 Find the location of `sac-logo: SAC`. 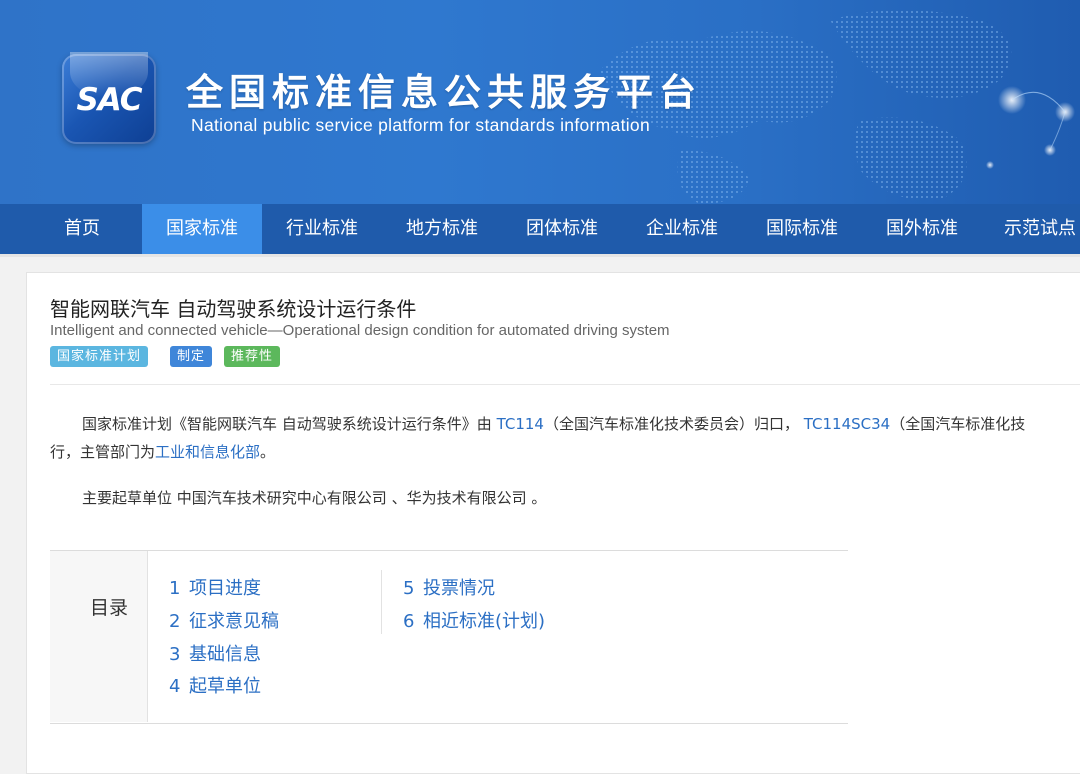

sac-logo: SAC is located at coordinates (109, 98).